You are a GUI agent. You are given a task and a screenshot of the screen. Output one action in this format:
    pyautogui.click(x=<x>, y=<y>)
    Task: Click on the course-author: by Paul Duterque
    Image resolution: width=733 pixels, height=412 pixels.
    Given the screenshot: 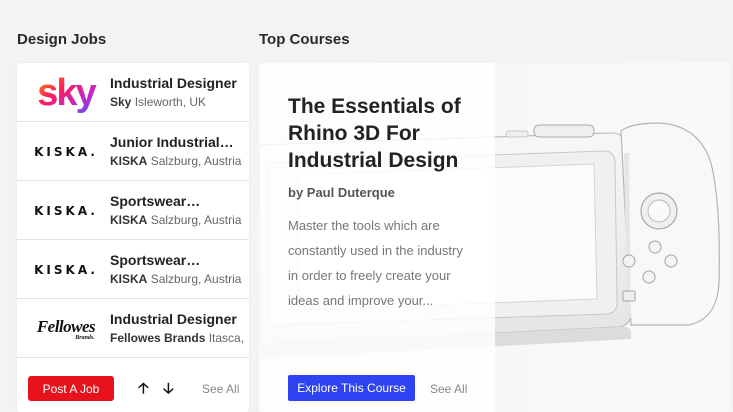 What is the action you would take?
    pyautogui.click(x=341, y=192)
    